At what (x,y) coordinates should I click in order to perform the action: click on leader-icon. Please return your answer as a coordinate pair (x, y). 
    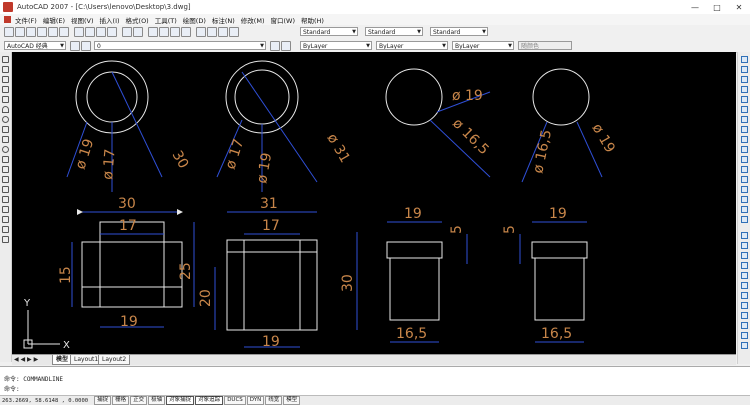
    Looking at the image, I should click on (744, 315).